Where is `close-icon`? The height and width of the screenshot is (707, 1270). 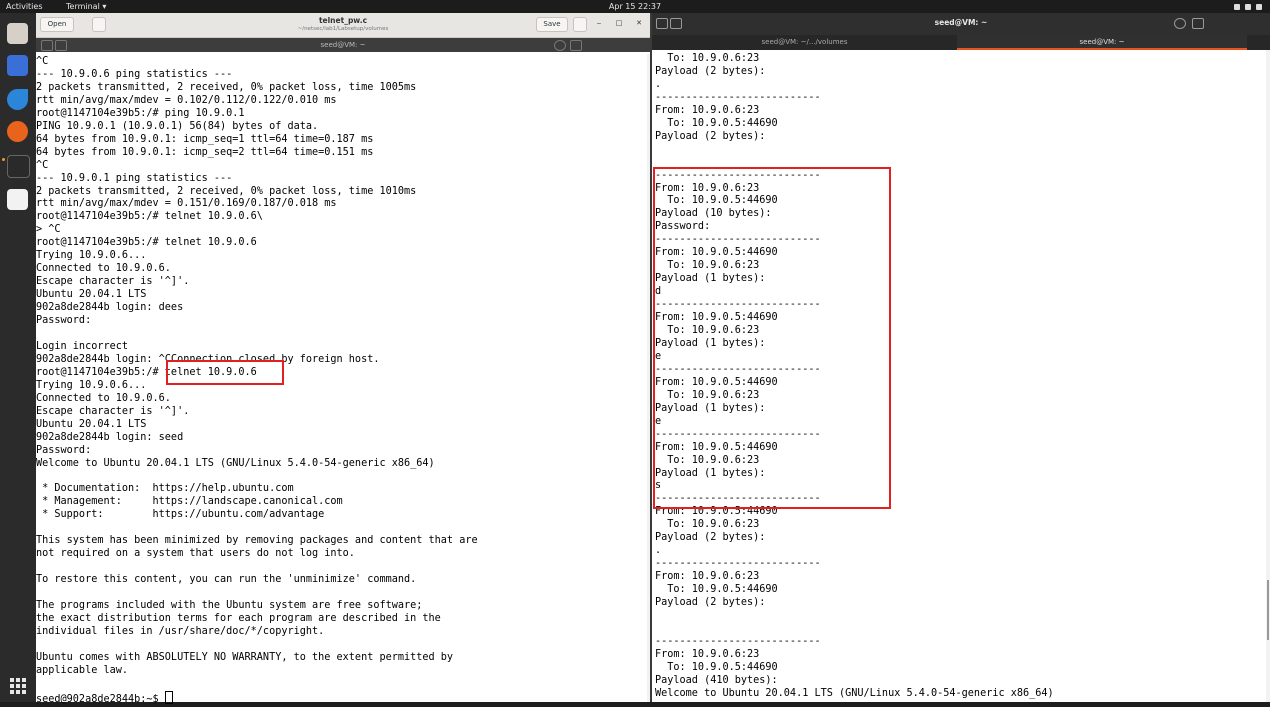
close-icon is located at coordinates (1259, 22).